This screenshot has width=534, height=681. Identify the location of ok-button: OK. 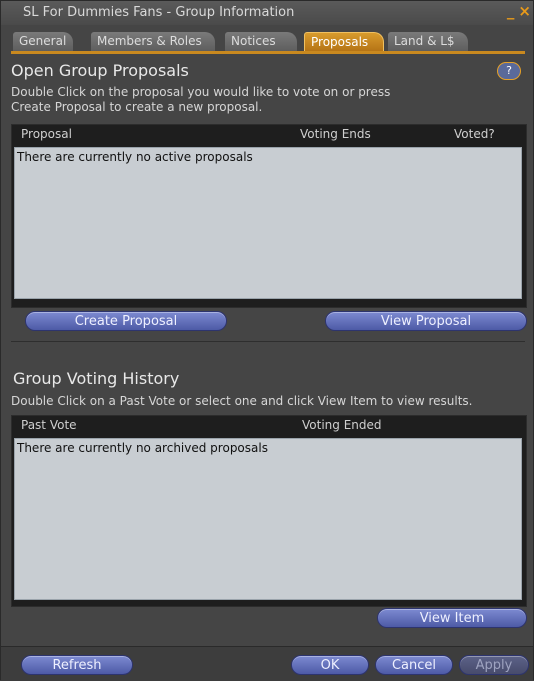
(330, 665).